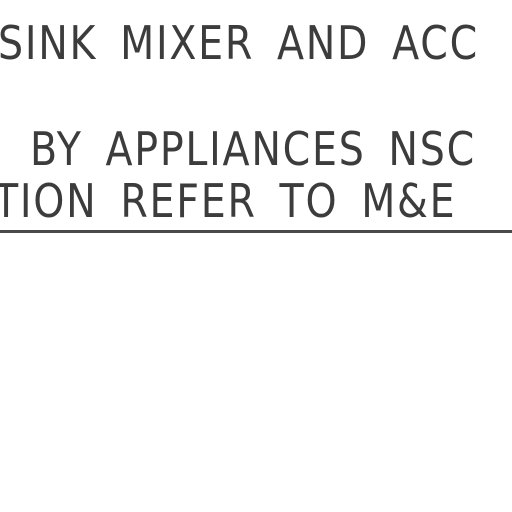  Describe the element at coordinates (239, 43) in the screenshot. I see `note-line-1: SINK MIXER AND ACC` at that location.